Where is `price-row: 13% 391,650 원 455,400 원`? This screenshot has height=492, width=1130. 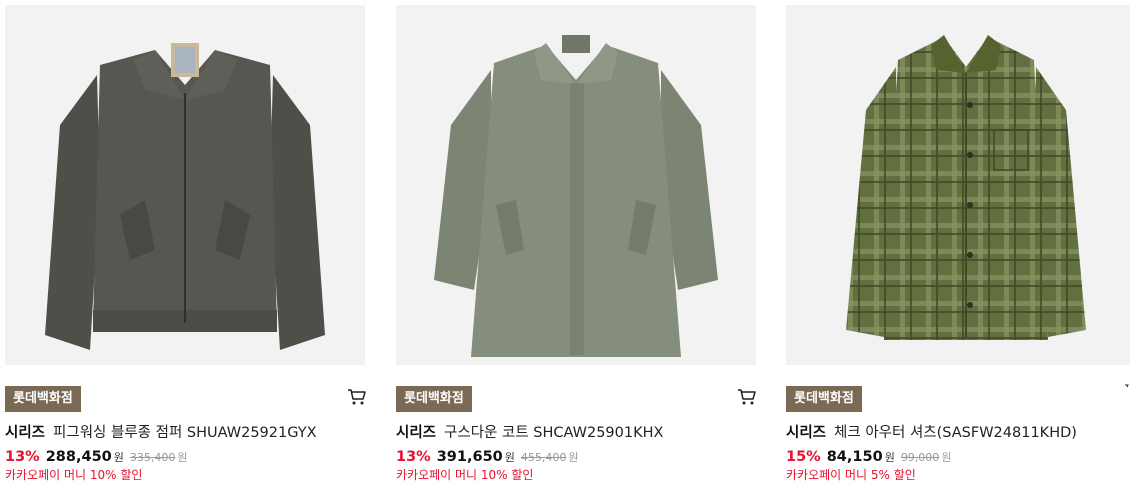
price-row: 13% 391,650 원 455,400 원 is located at coordinates (487, 455).